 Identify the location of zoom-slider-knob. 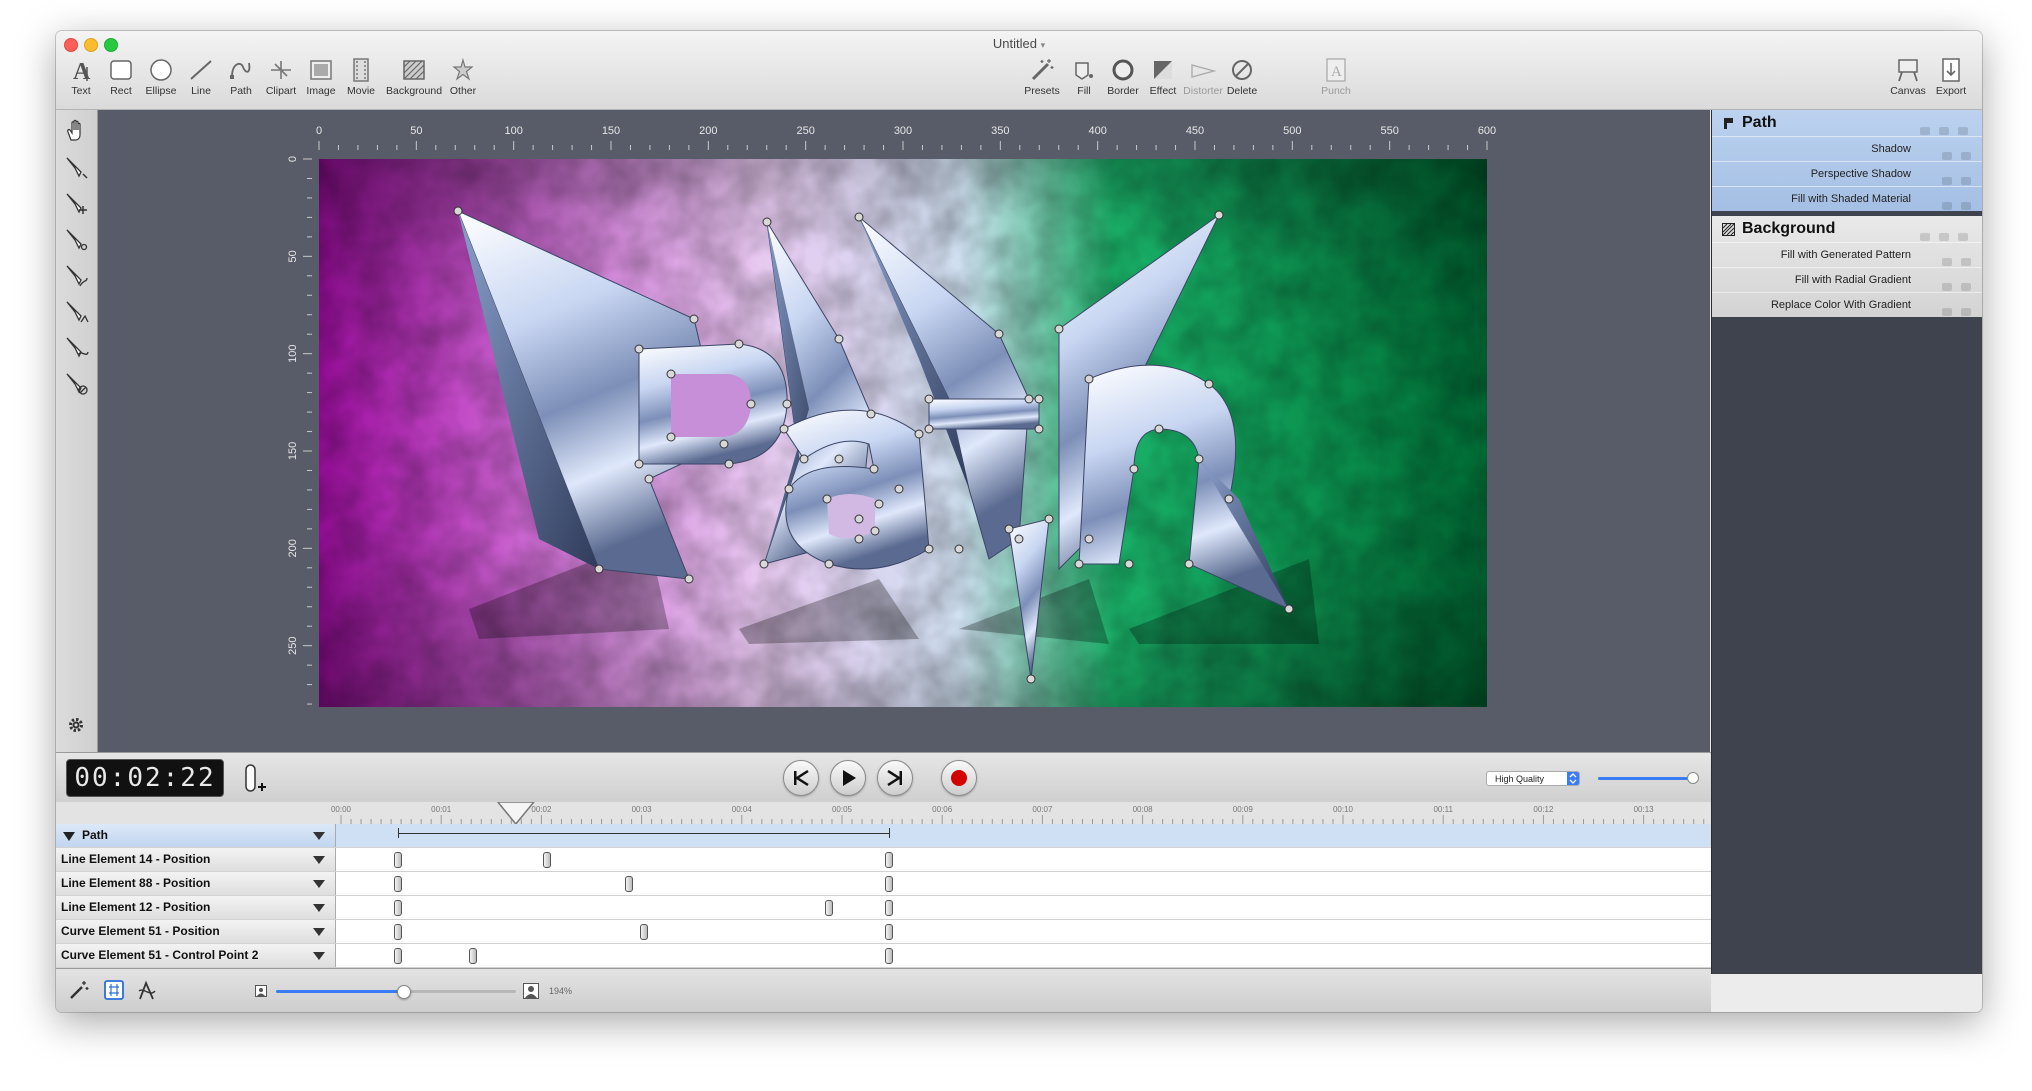
(404, 992).